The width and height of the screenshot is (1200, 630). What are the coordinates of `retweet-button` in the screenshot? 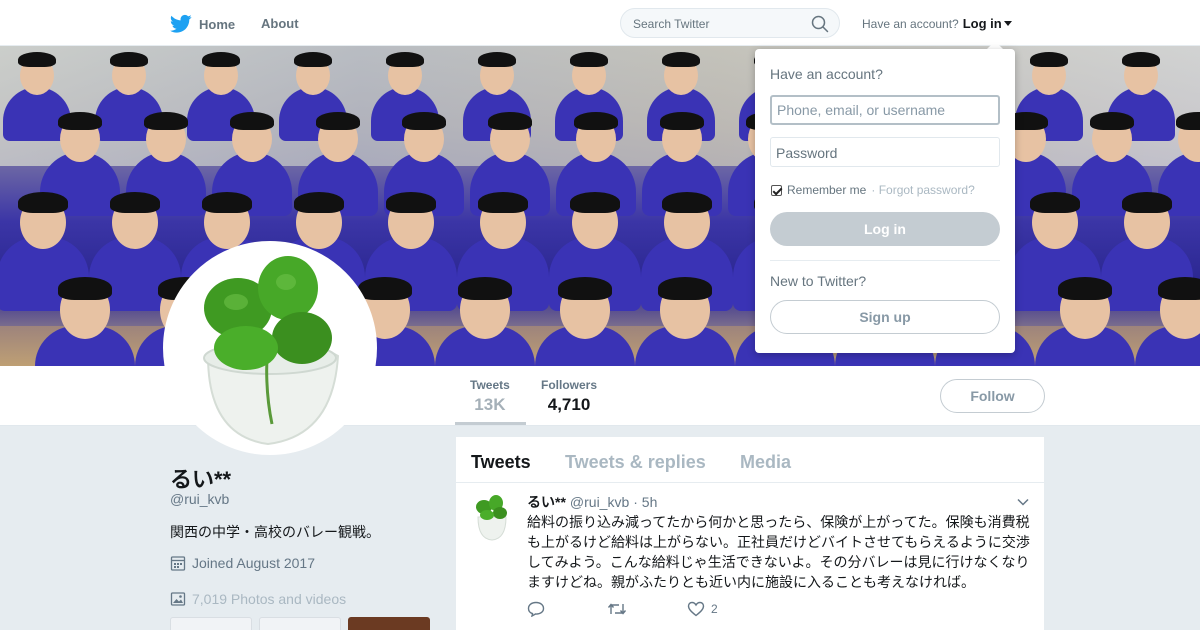 It's located at (647, 609).